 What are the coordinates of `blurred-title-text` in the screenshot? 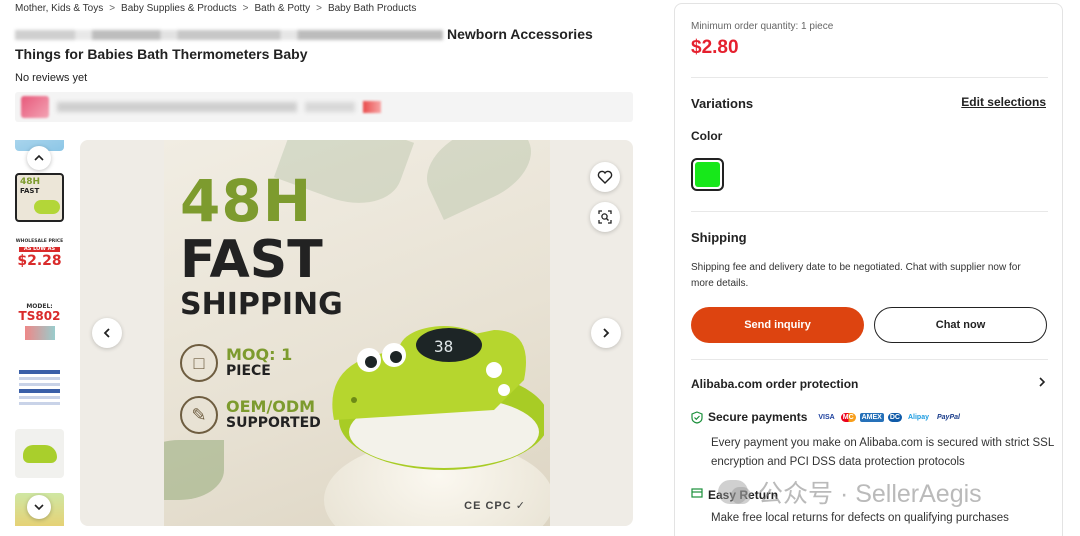 It's located at (229, 35).